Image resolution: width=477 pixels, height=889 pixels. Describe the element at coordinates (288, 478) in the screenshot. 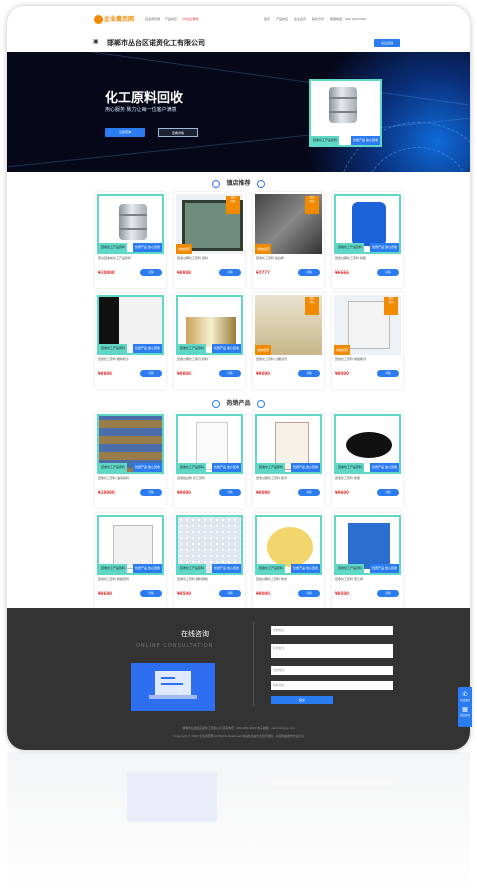

I see `product-title: 回收过期化工原料 助剂` at that location.